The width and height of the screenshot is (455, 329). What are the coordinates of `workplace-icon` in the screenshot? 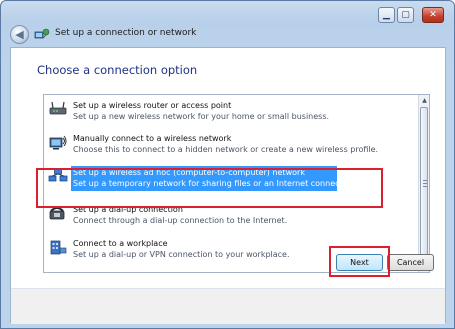 It's located at (58, 247).